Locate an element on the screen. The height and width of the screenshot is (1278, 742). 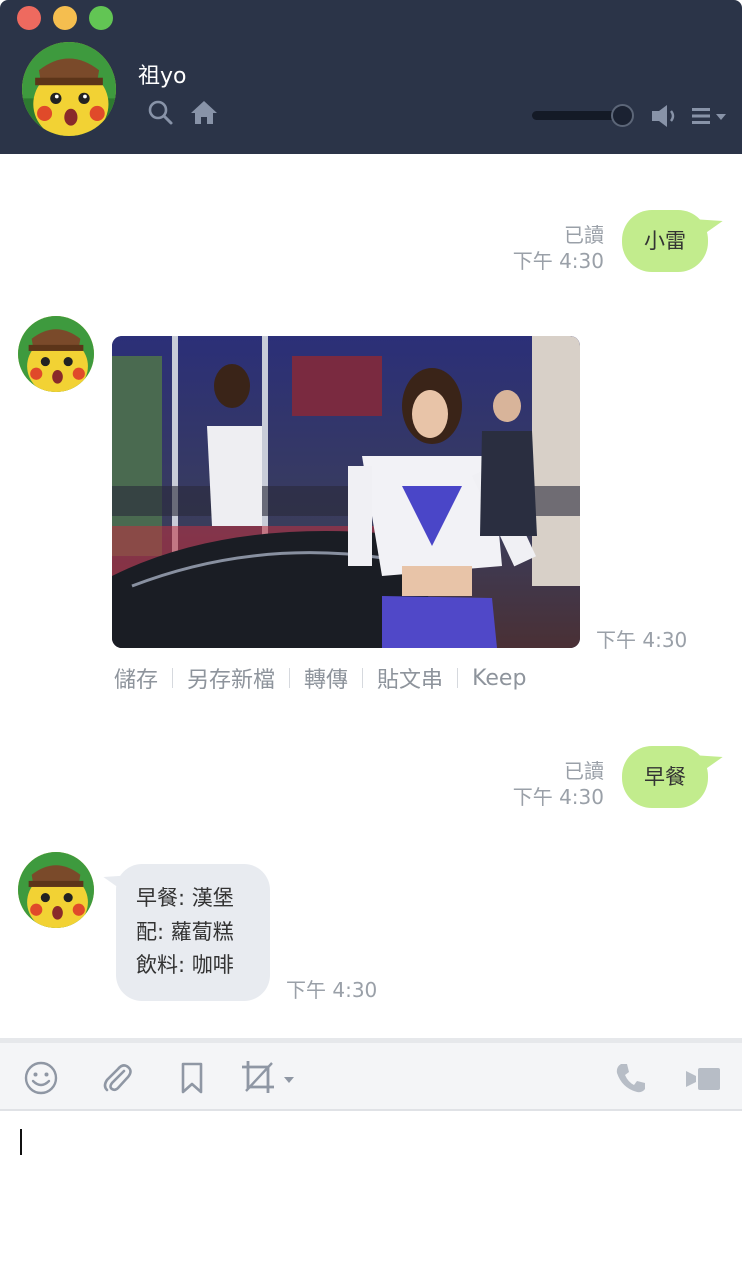
phone-icon is located at coordinates (631, 1078).